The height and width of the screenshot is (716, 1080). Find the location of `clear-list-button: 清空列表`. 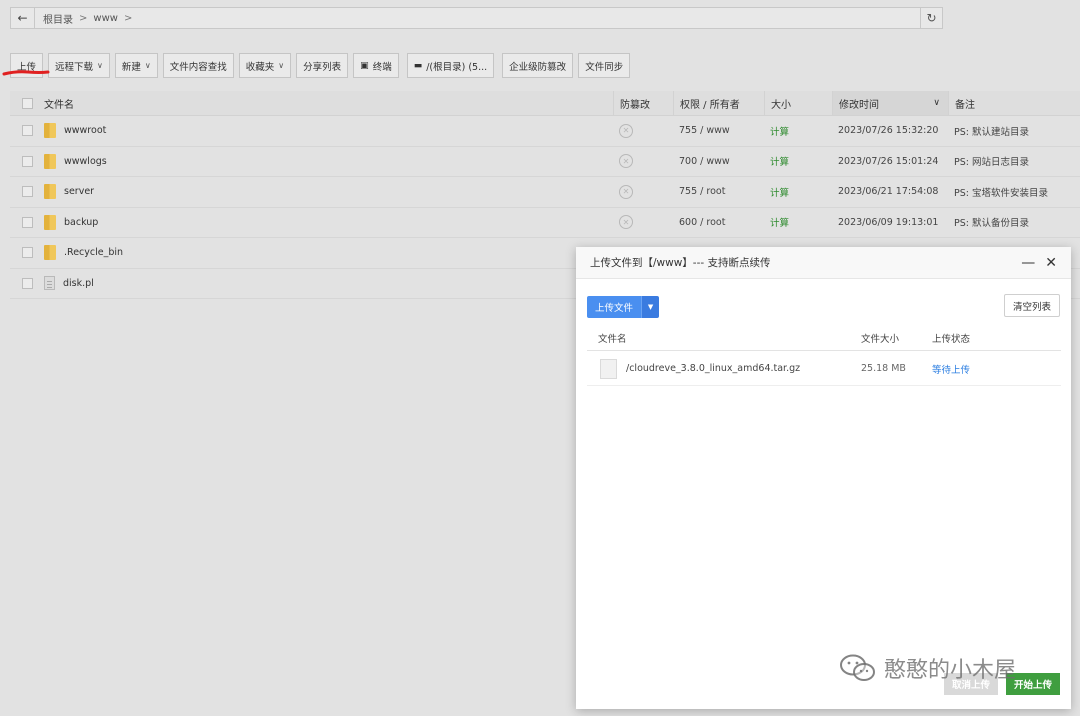

clear-list-button: 清空列表 is located at coordinates (1031, 305).